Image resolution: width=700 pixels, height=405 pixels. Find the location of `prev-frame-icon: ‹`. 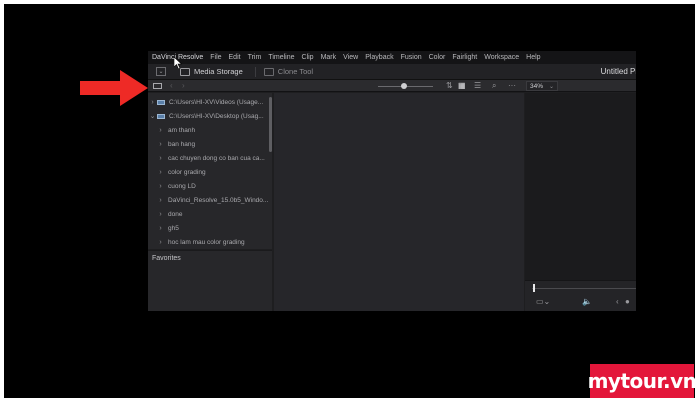

prev-frame-icon: ‹ is located at coordinates (617, 301).